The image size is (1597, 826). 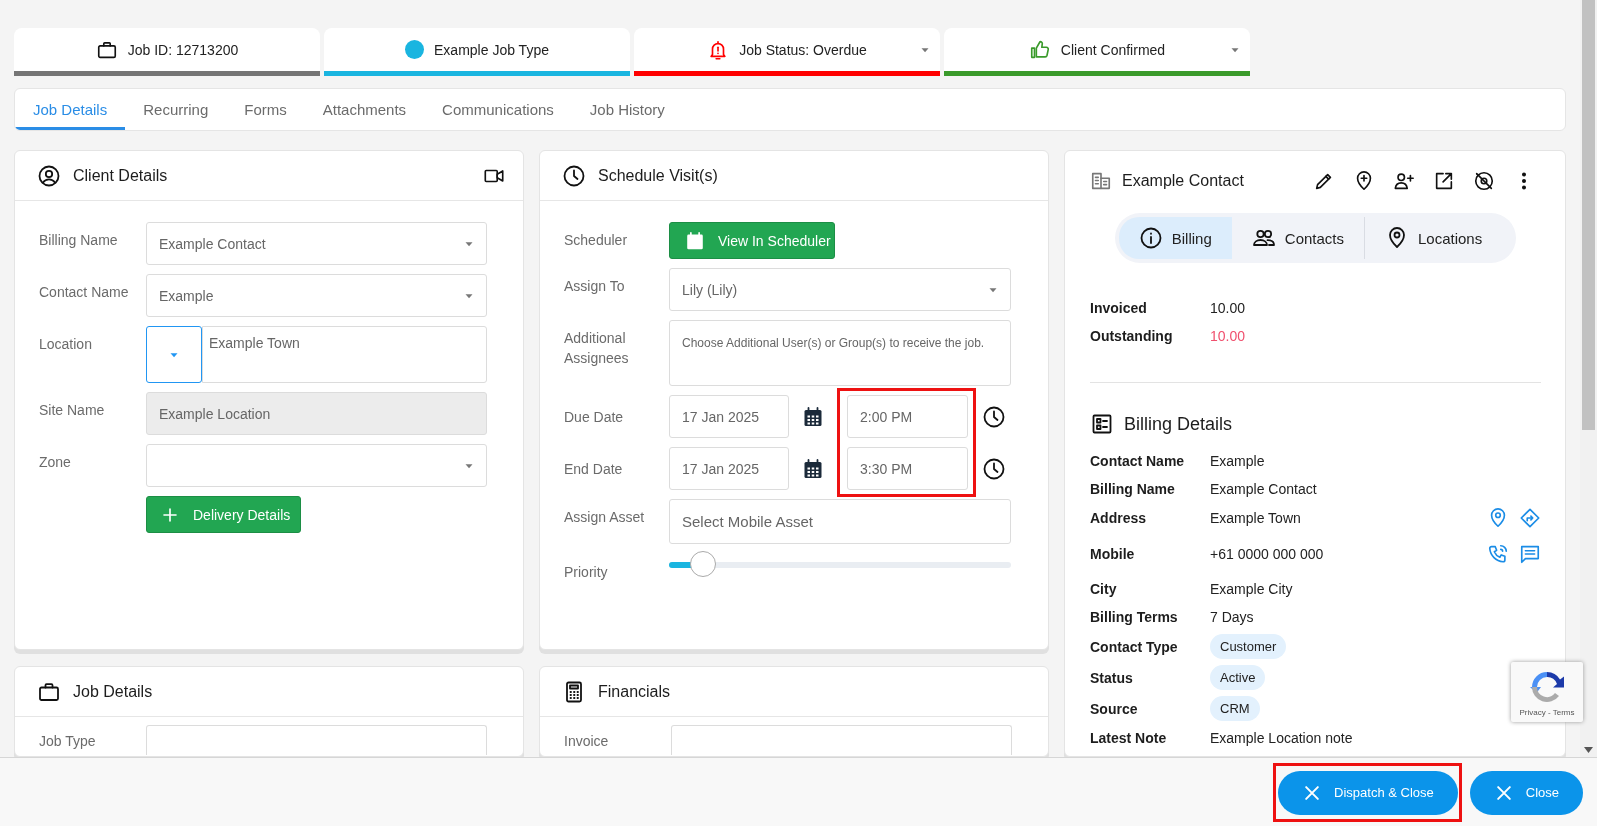 What do you see at coordinates (498, 109) in the screenshot?
I see `tab: Communications` at bounding box center [498, 109].